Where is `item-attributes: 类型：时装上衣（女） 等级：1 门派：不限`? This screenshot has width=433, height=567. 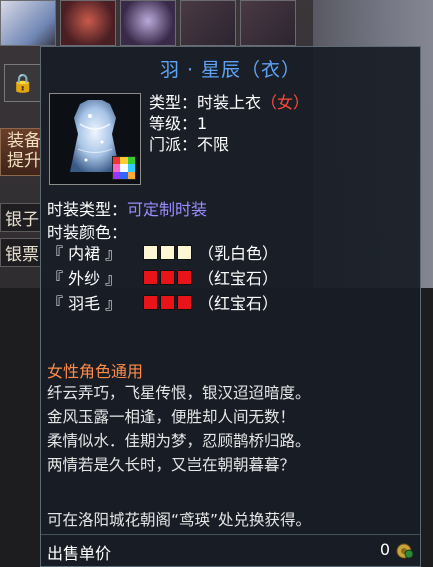 item-attributes: 类型：时装上衣（女） 等级：1 门派：不限 is located at coordinates (229, 123).